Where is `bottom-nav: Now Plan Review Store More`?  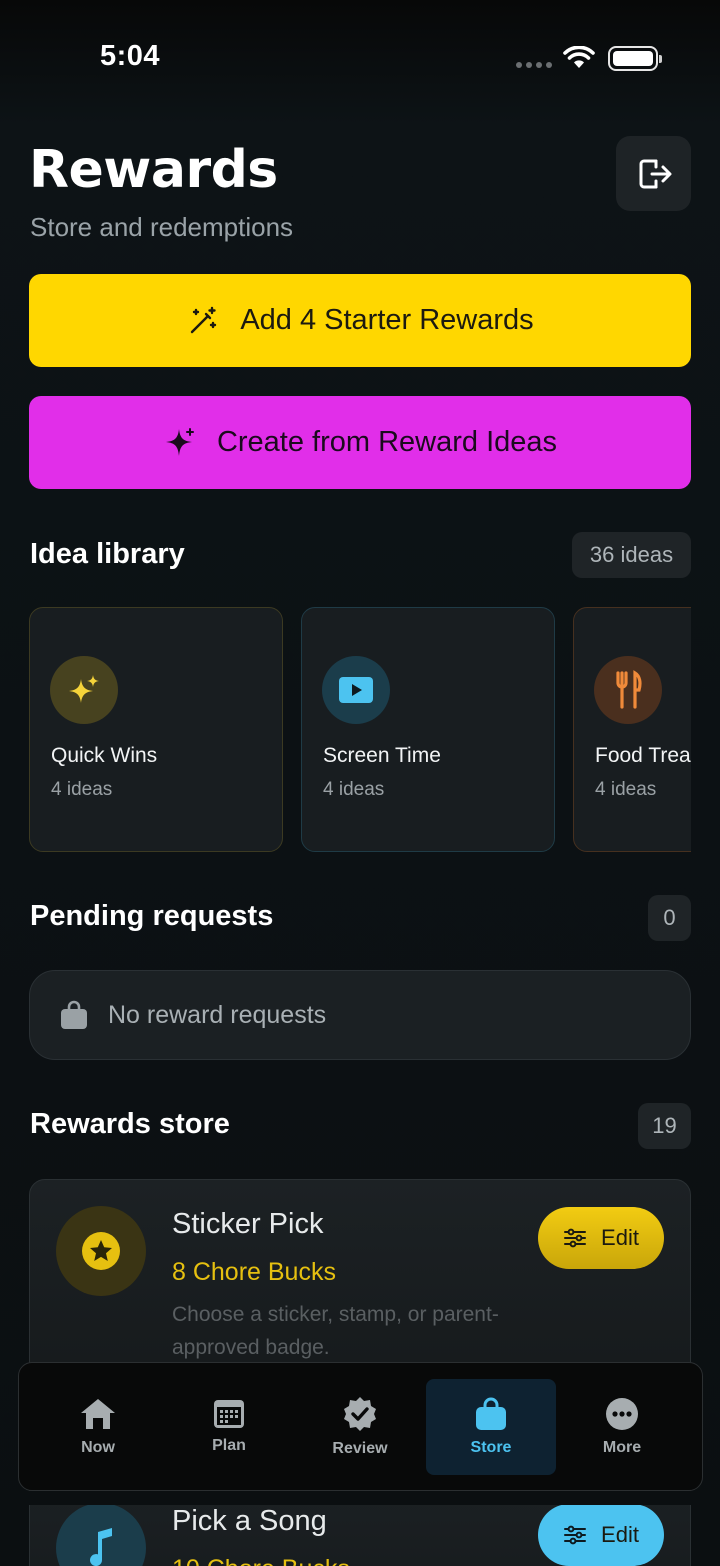 bottom-nav: Now Plan Review Store More is located at coordinates (360, 1426).